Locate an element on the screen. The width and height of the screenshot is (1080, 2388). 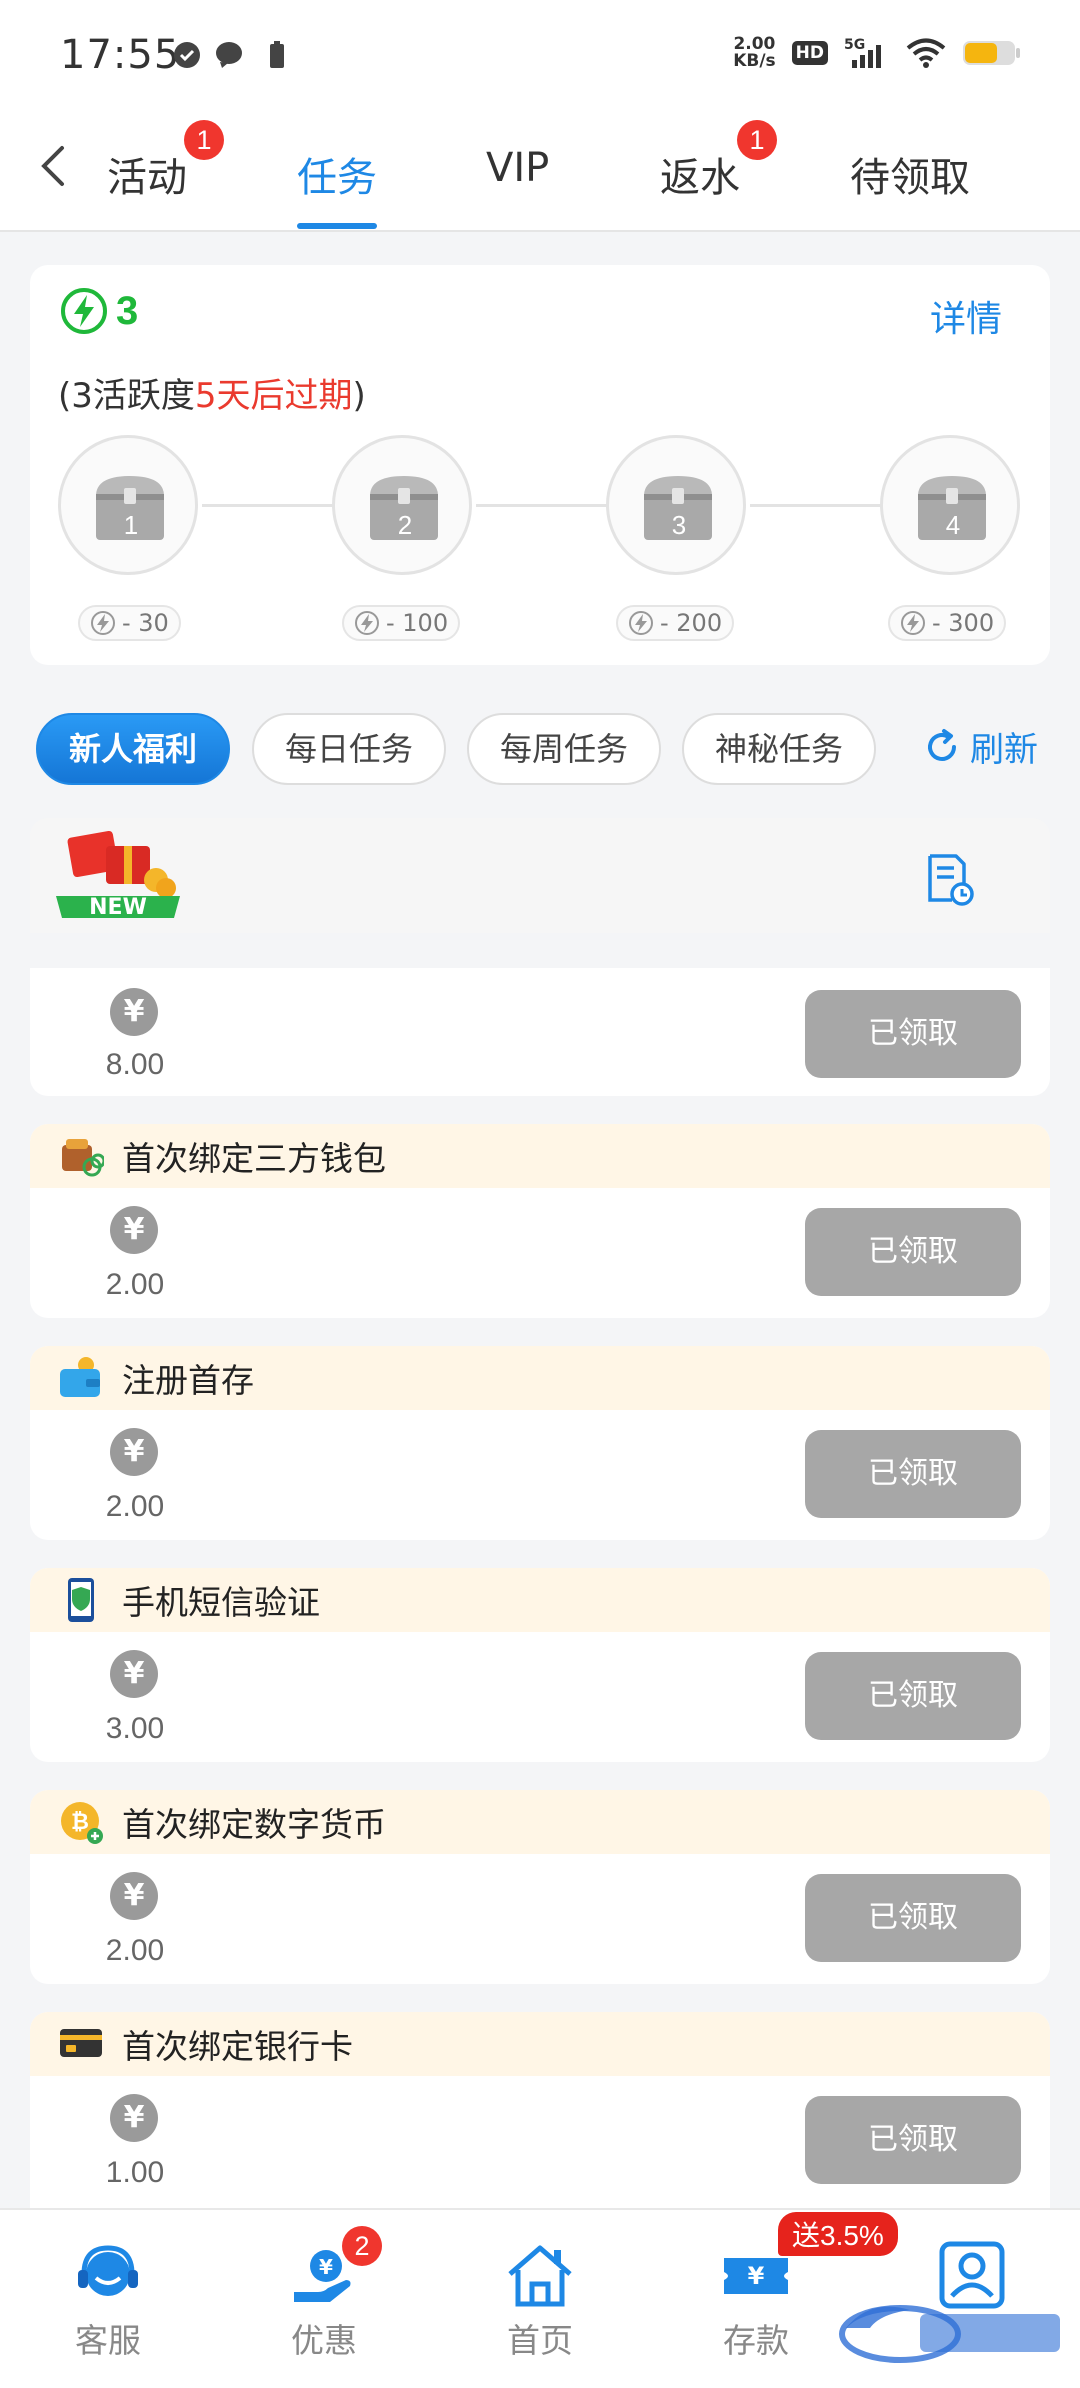
nav-home: 首页 is located at coordinates (540, 2301).